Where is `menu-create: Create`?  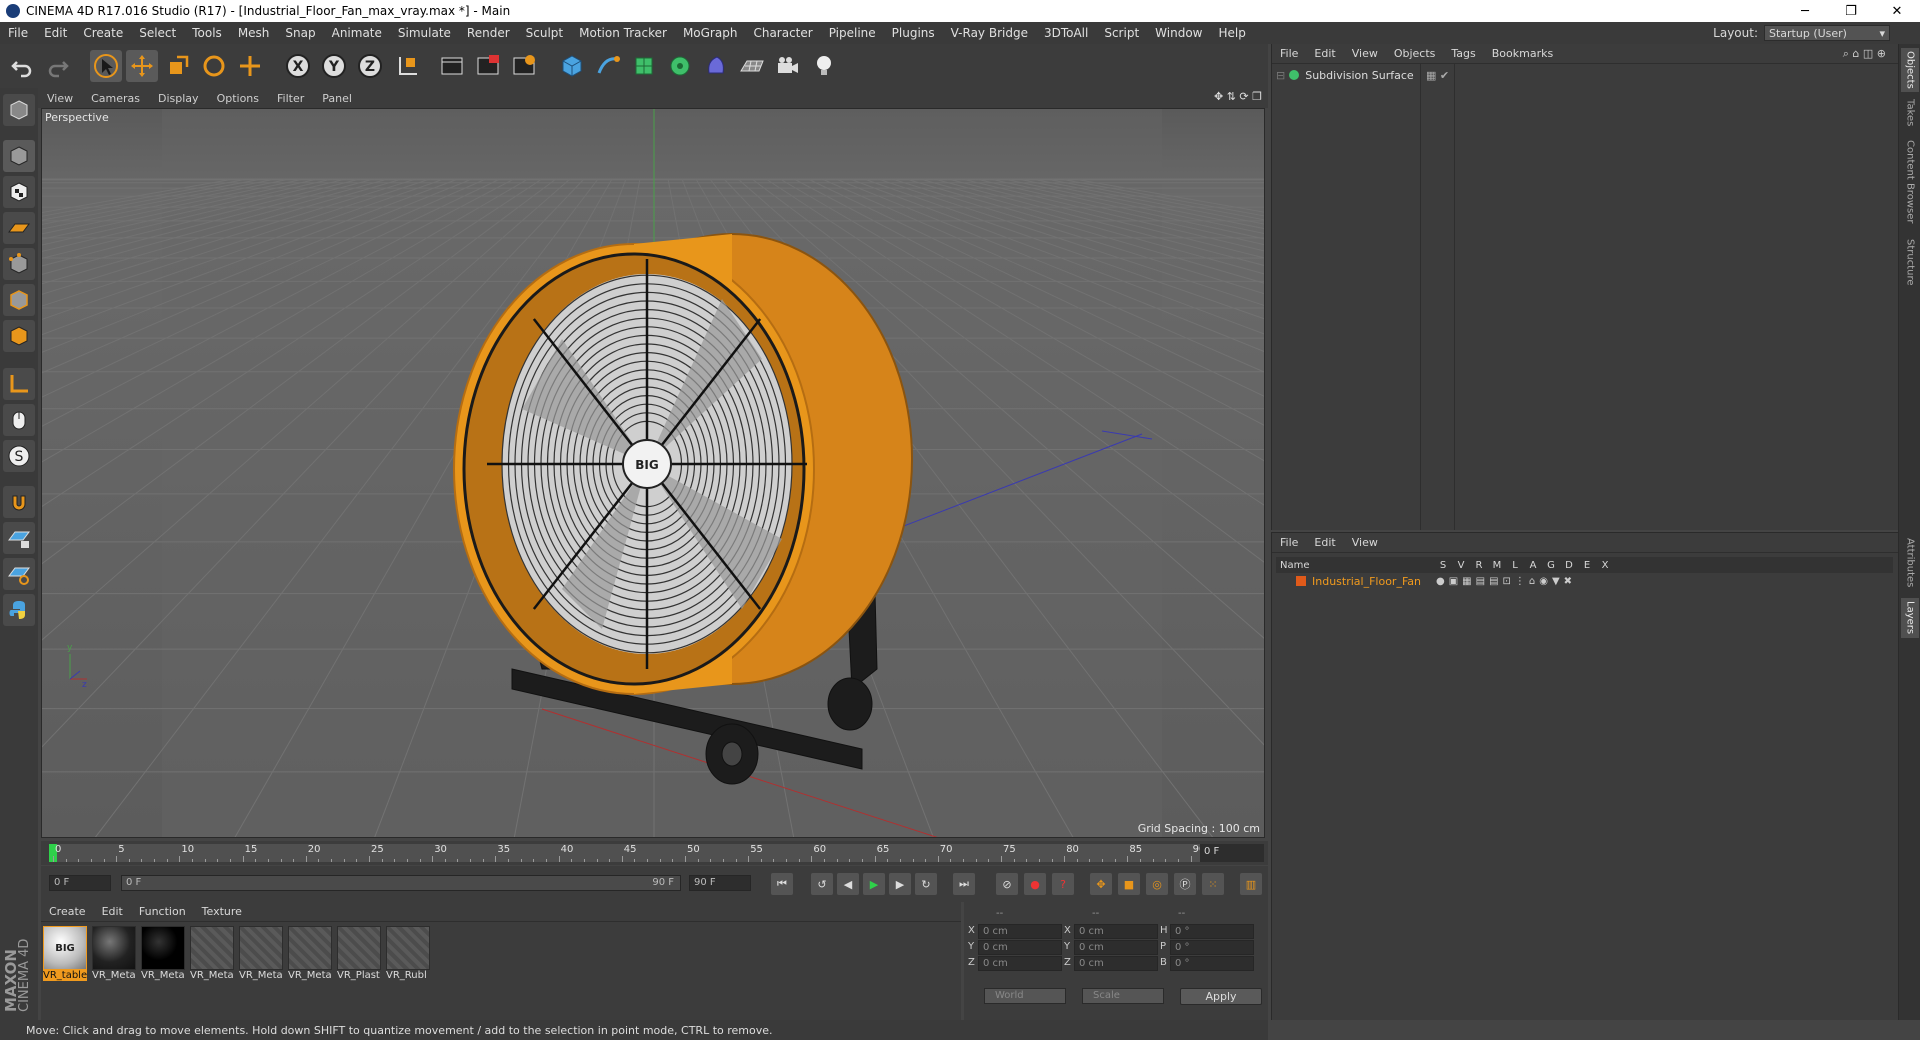
menu-create: Create is located at coordinates (103, 33).